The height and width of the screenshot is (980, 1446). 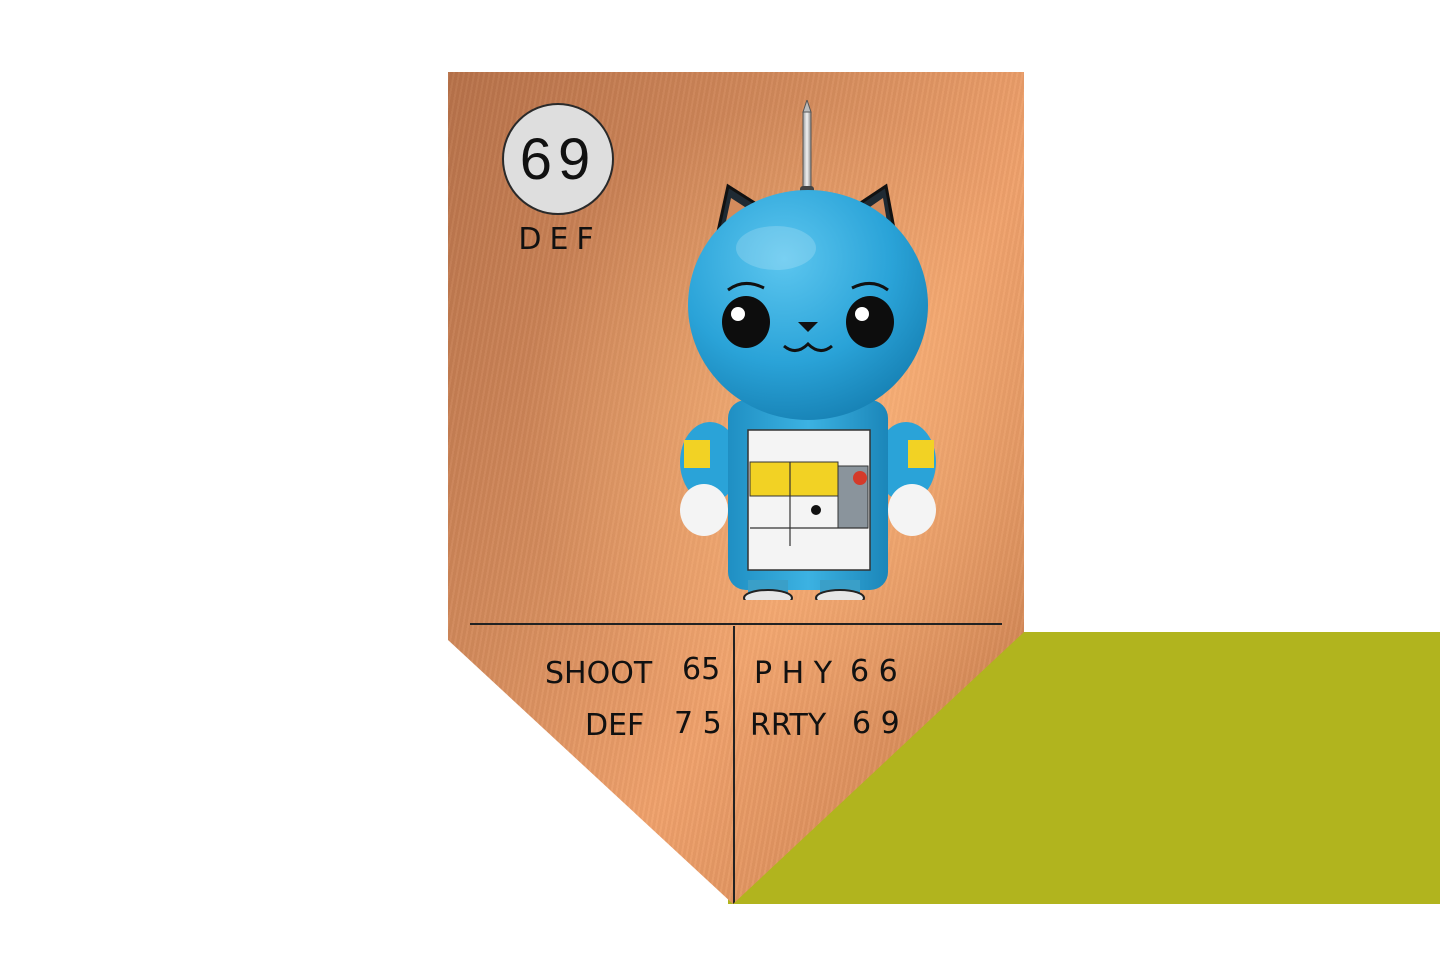 I want to click on stat-label-shoot: SHOOT, so click(x=599, y=673).